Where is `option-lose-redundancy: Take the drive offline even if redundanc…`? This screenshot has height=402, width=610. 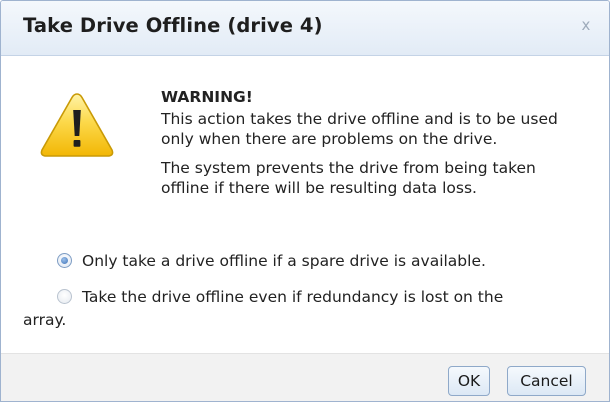
option-lose-redundancy: Take the drive offline even if redundanc… is located at coordinates (312, 309).